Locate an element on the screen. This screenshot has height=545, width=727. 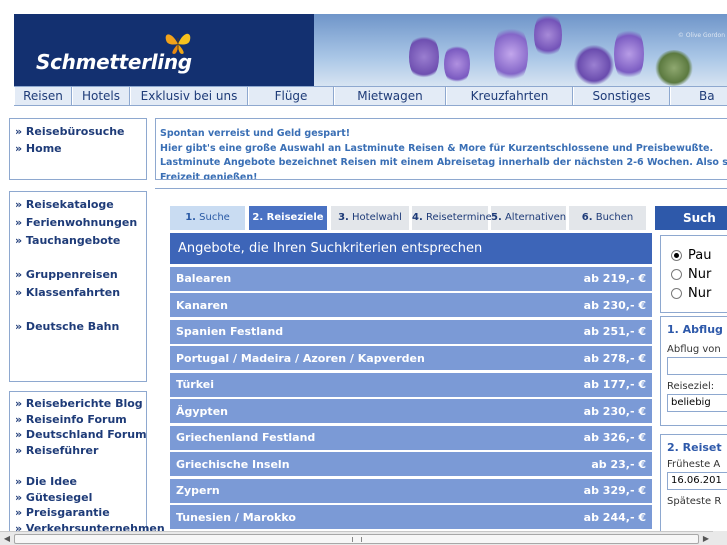
photo-credit: © Olive Gordon is located at coordinates (701, 35).